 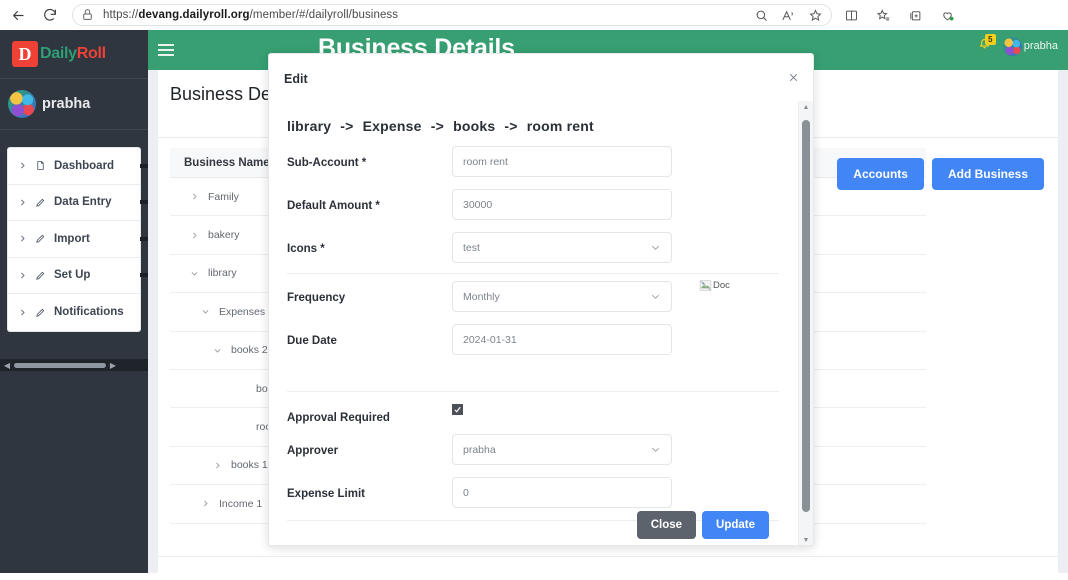 What do you see at coordinates (18, 15) in the screenshot?
I see `back-arrow-icon` at bounding box center [18, 15].